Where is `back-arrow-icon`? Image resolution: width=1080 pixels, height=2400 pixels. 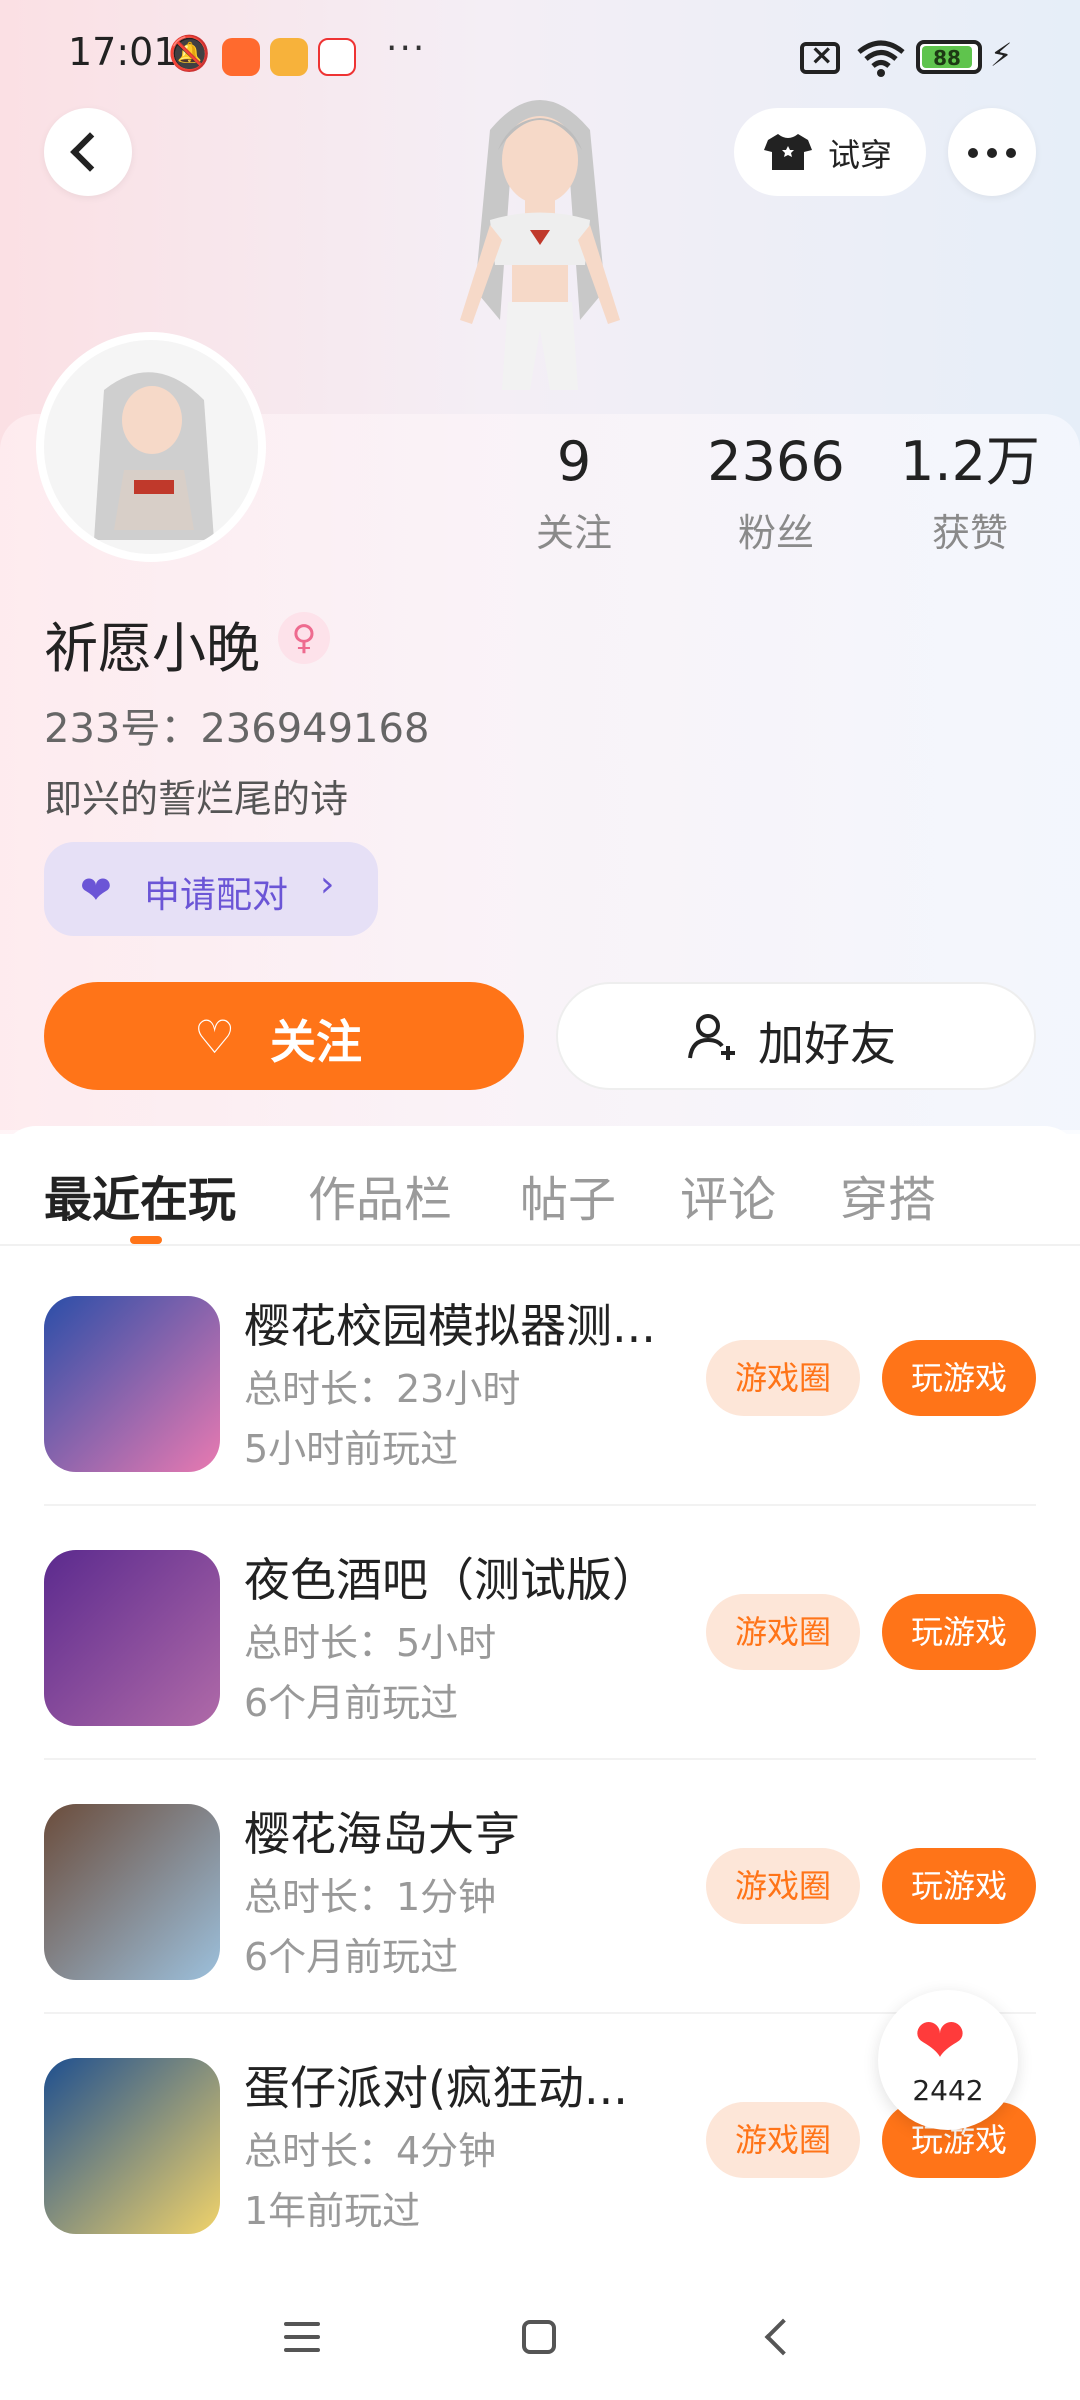
back-arrow-icon is located at coordinates (90, 152).